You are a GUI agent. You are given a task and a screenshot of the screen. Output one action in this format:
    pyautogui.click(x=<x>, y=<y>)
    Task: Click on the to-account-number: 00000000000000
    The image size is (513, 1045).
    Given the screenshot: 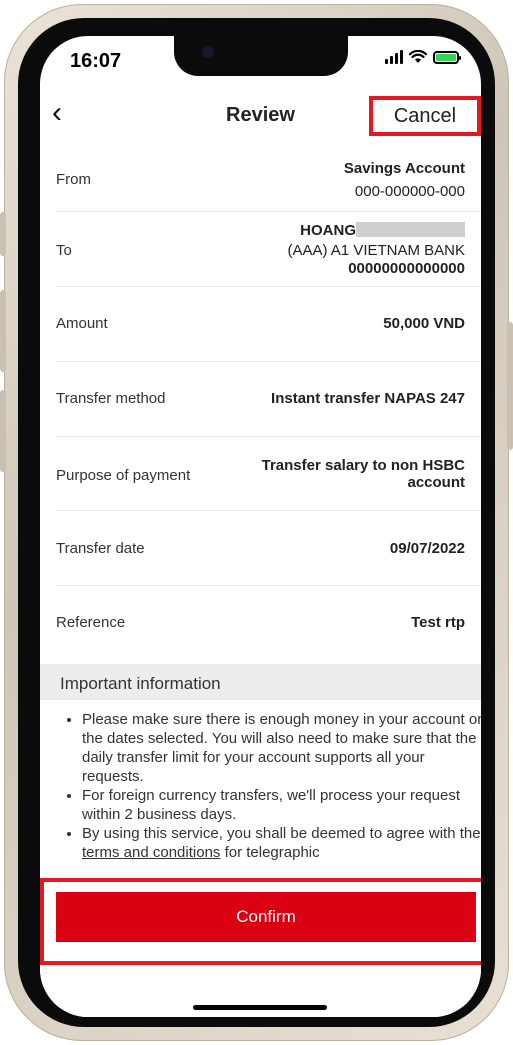 What is the action you would take?
    pyautogui.click(x=406, y=268)
    